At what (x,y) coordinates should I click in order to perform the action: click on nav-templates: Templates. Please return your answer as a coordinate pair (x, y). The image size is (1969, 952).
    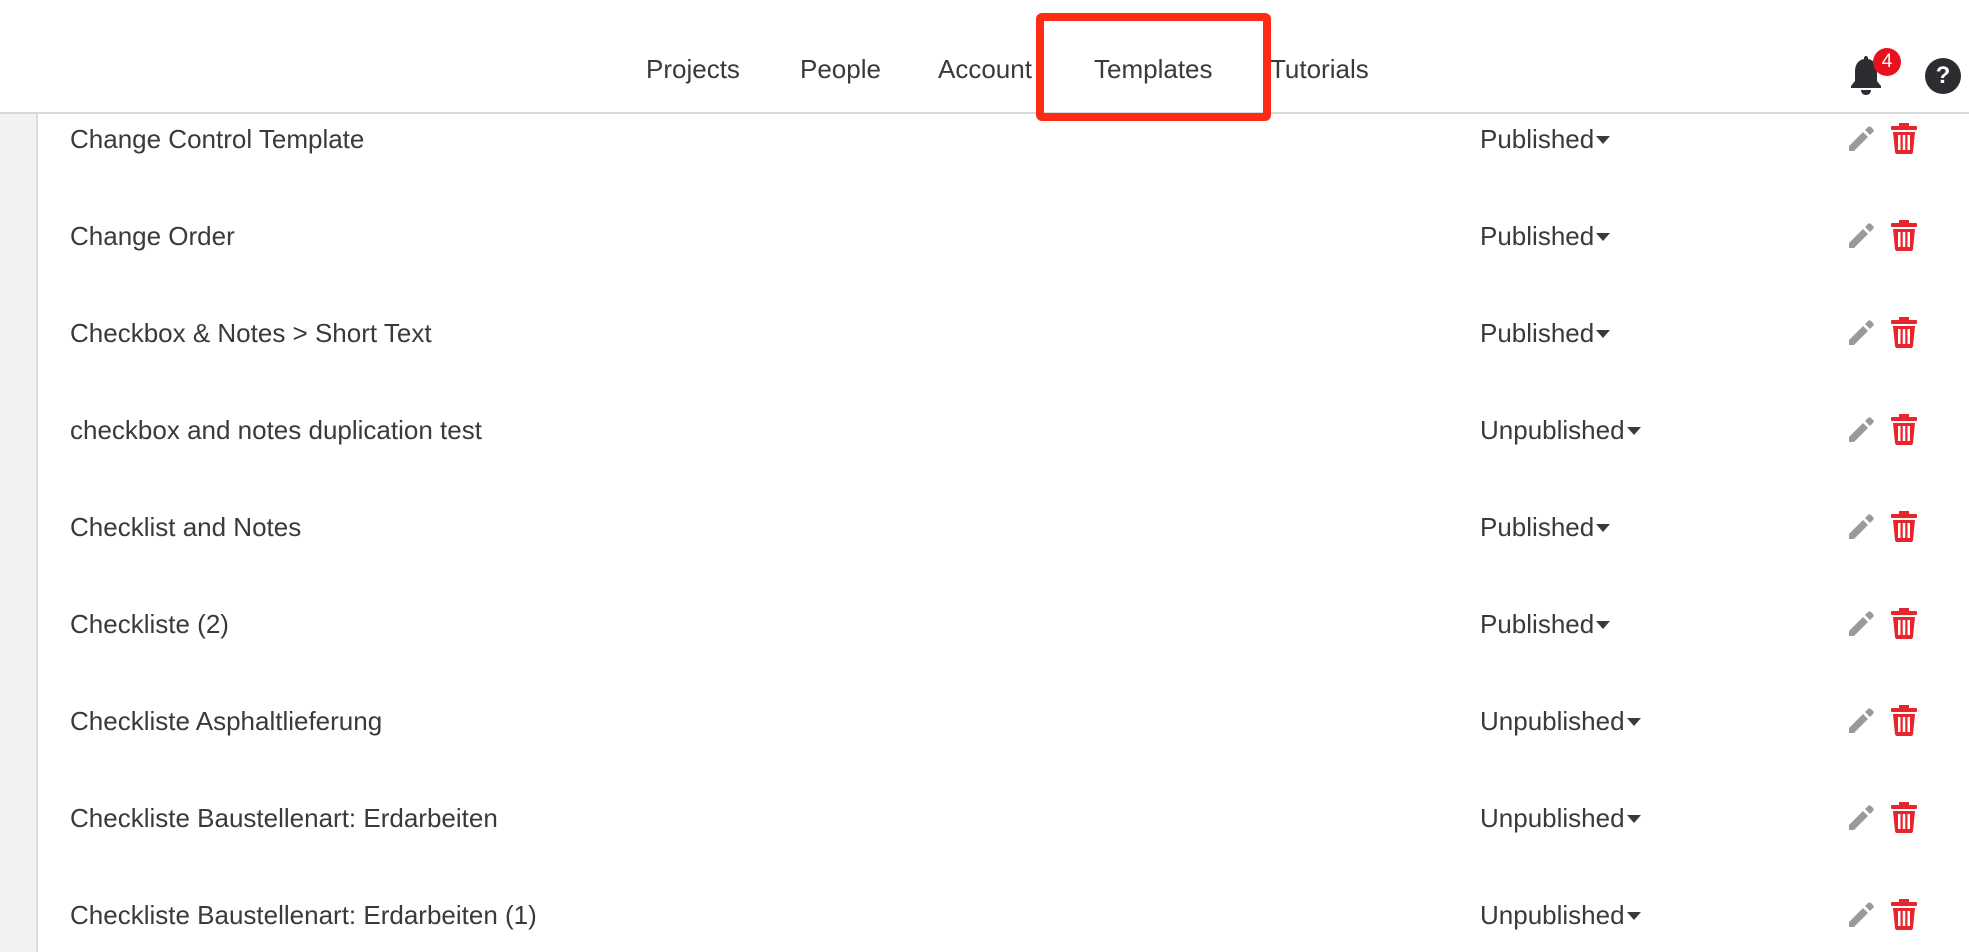
    Looking at the image, I should click on (1153, 69).